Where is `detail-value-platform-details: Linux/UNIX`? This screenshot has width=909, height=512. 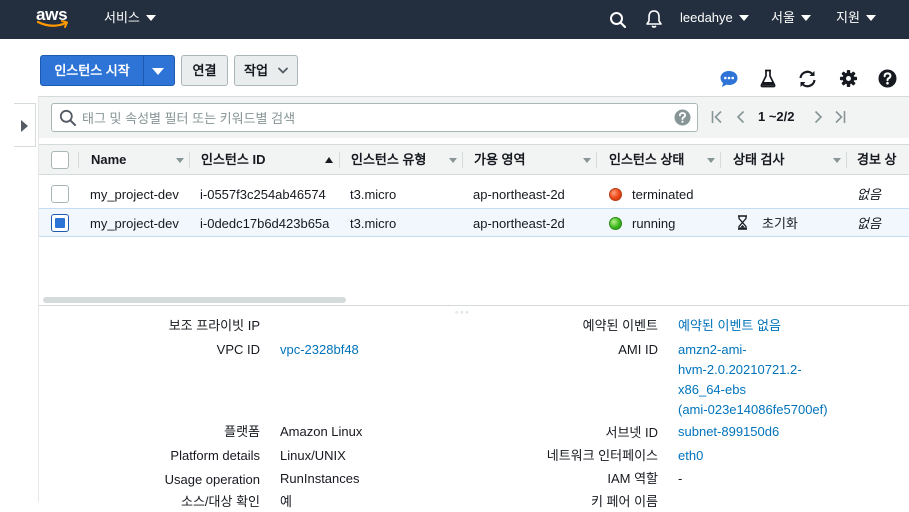 detail-value-platform-details: Linux/UNIX is located at coordinates (313, 455).